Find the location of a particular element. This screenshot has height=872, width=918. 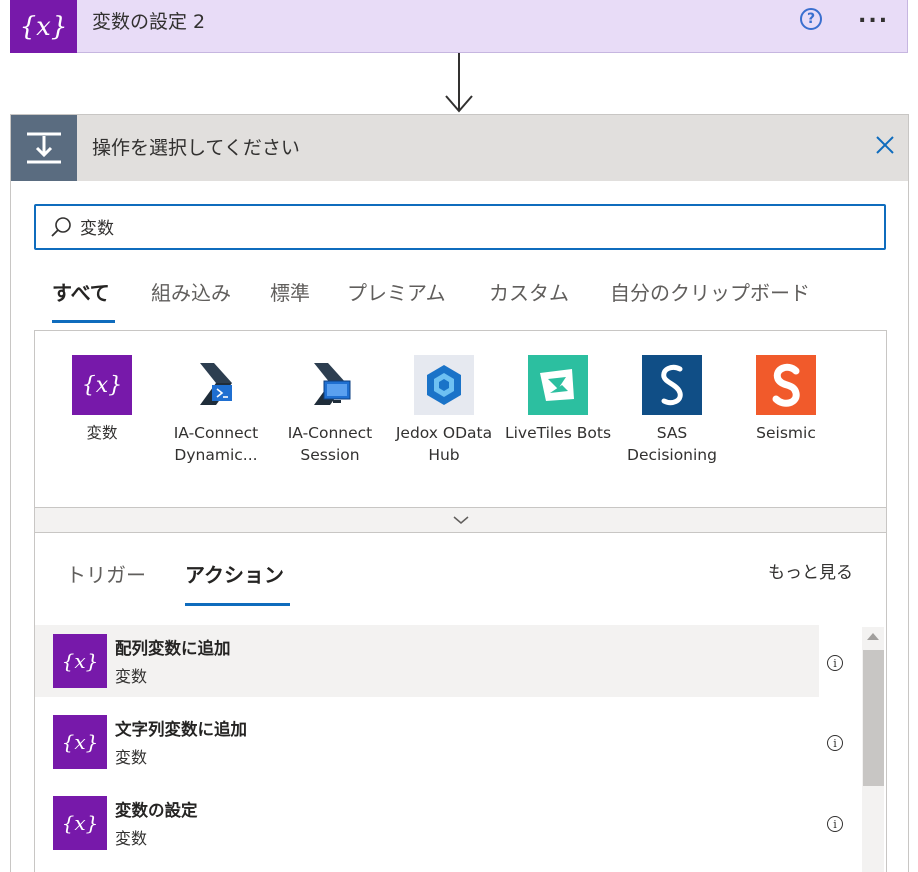

scroll-up-icon is located at coordinates (873, 636).